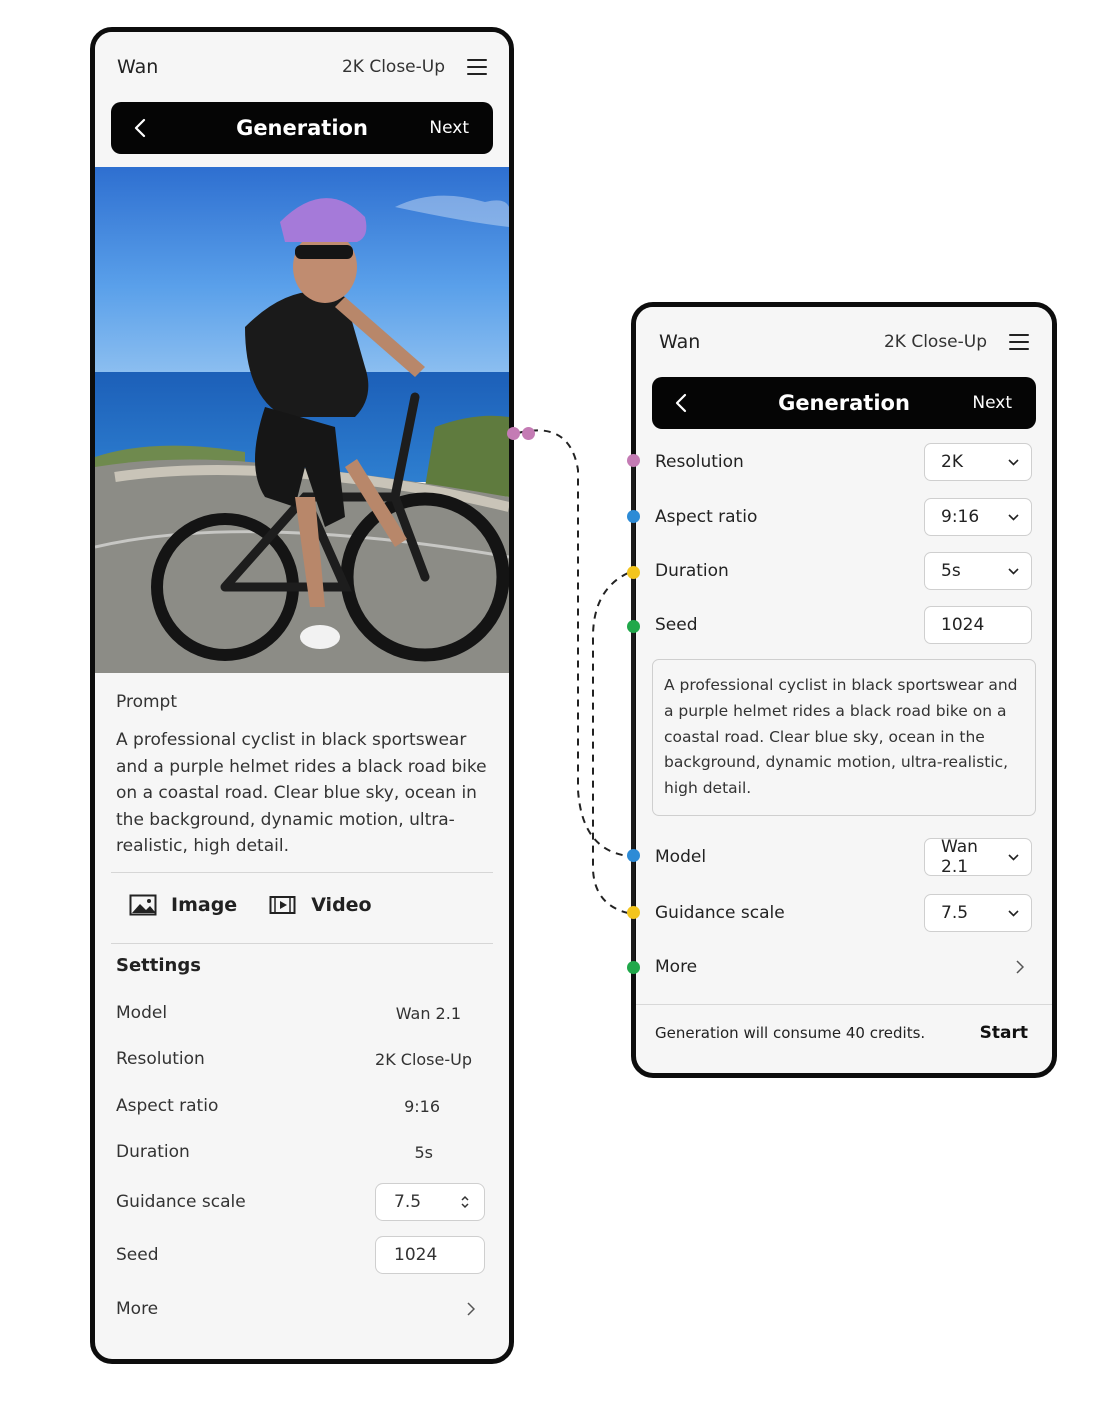  What do you see at coordinates (300, 1255) in the screenshot?
I see `settings-row-seed: Seed 1024` at bounding box center [300, 1255].